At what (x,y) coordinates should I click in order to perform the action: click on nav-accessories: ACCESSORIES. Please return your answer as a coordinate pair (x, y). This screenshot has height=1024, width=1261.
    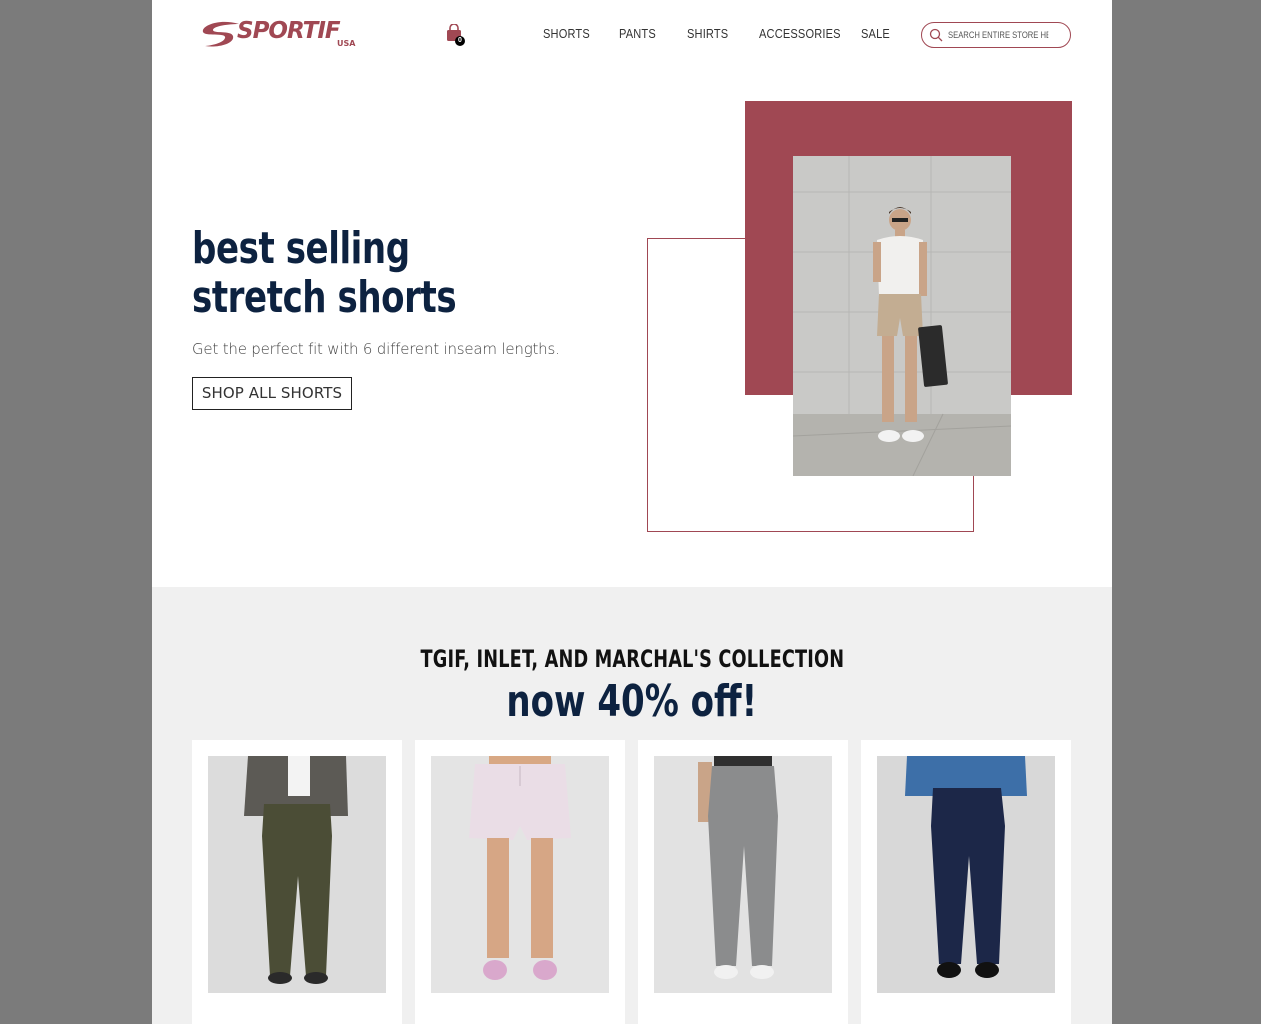
    Looking at the image, I should click on (800, 33).